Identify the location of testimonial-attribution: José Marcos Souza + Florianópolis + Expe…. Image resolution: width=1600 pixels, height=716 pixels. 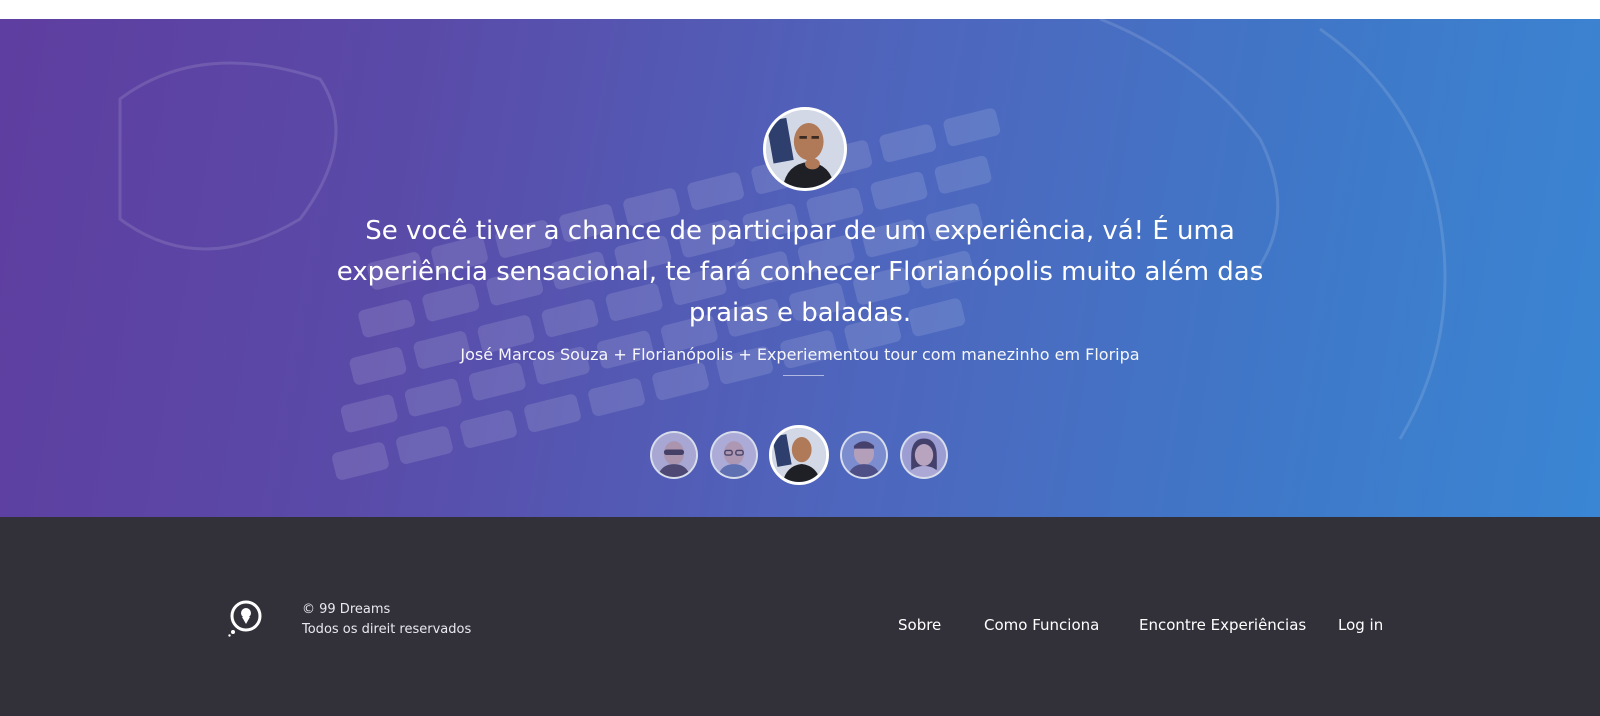
(800, 354).